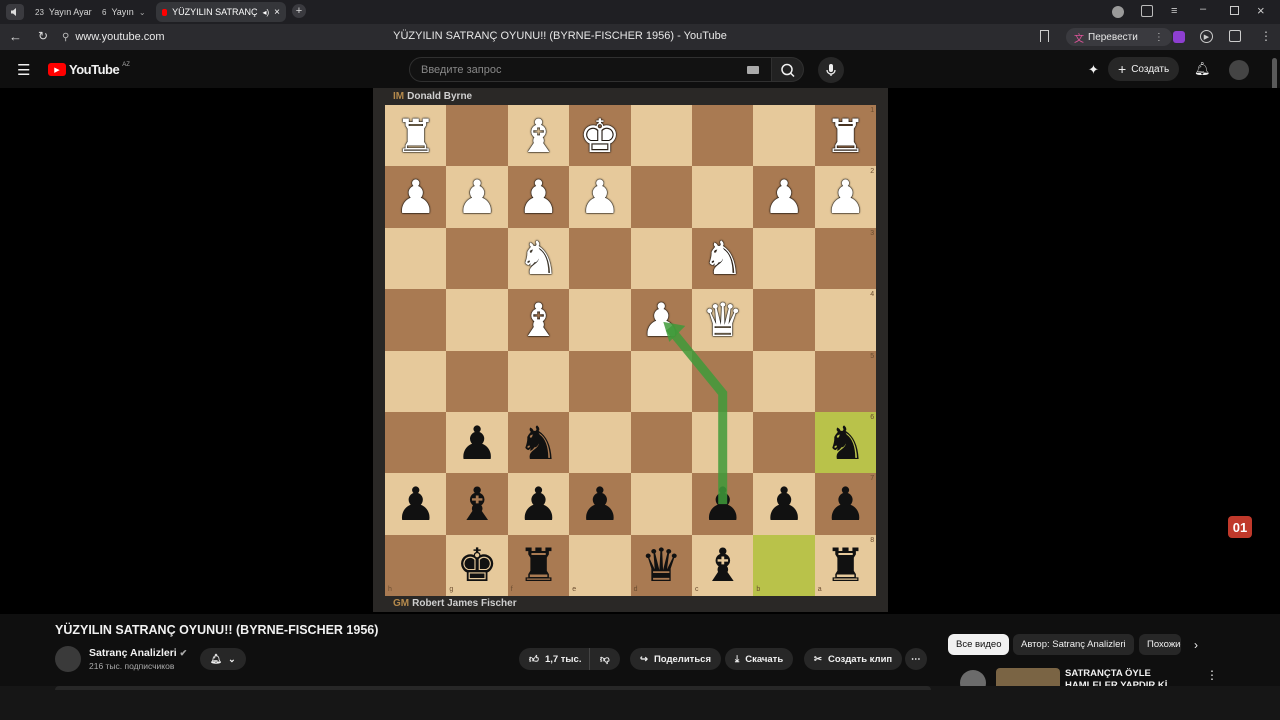 This screenshot has height=720, width=1280. Describe the element at coordinates (788, 69) in the screenshot. I see `search-button` at that location.